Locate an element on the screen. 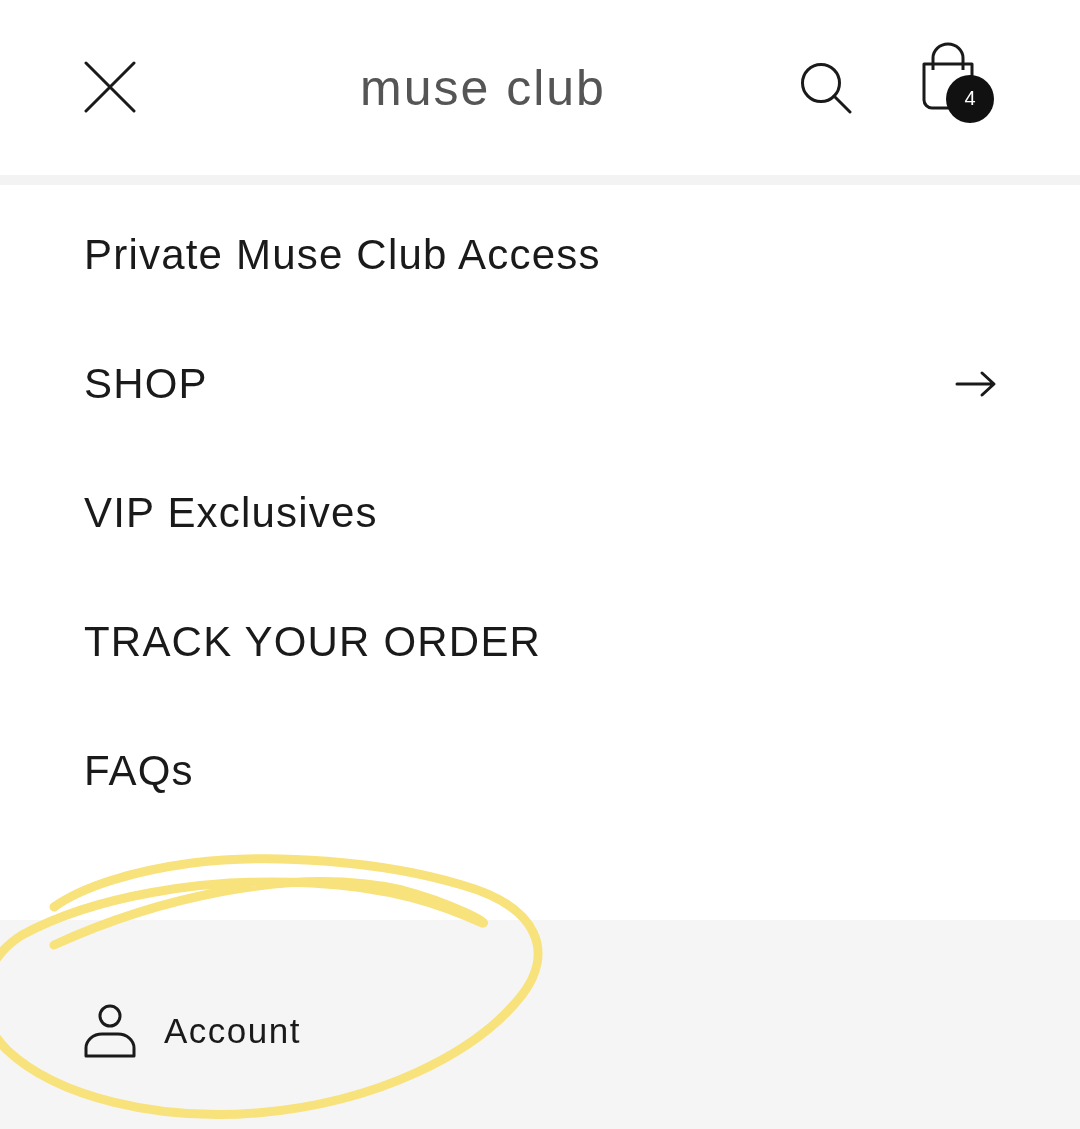 The width and height of the screenshot is (1080, 1129). menu-item: VIP Exclusives is located at coordinates (540, 512).